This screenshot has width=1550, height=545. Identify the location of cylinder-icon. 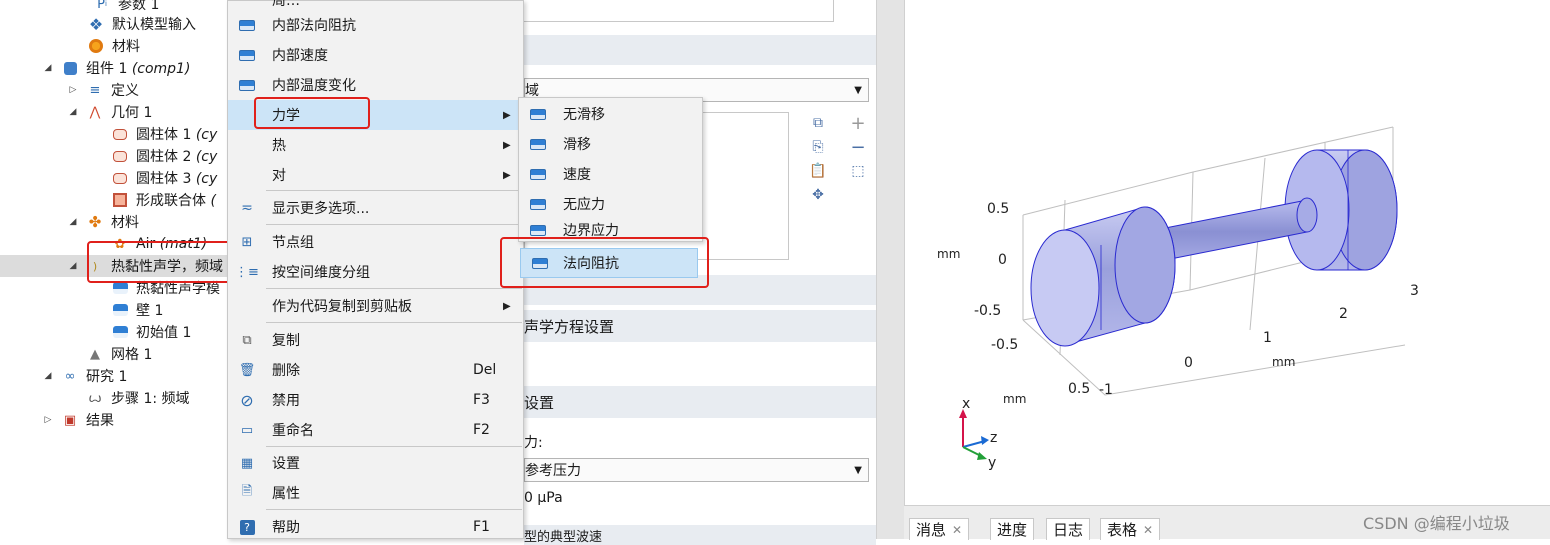
(120, 178).